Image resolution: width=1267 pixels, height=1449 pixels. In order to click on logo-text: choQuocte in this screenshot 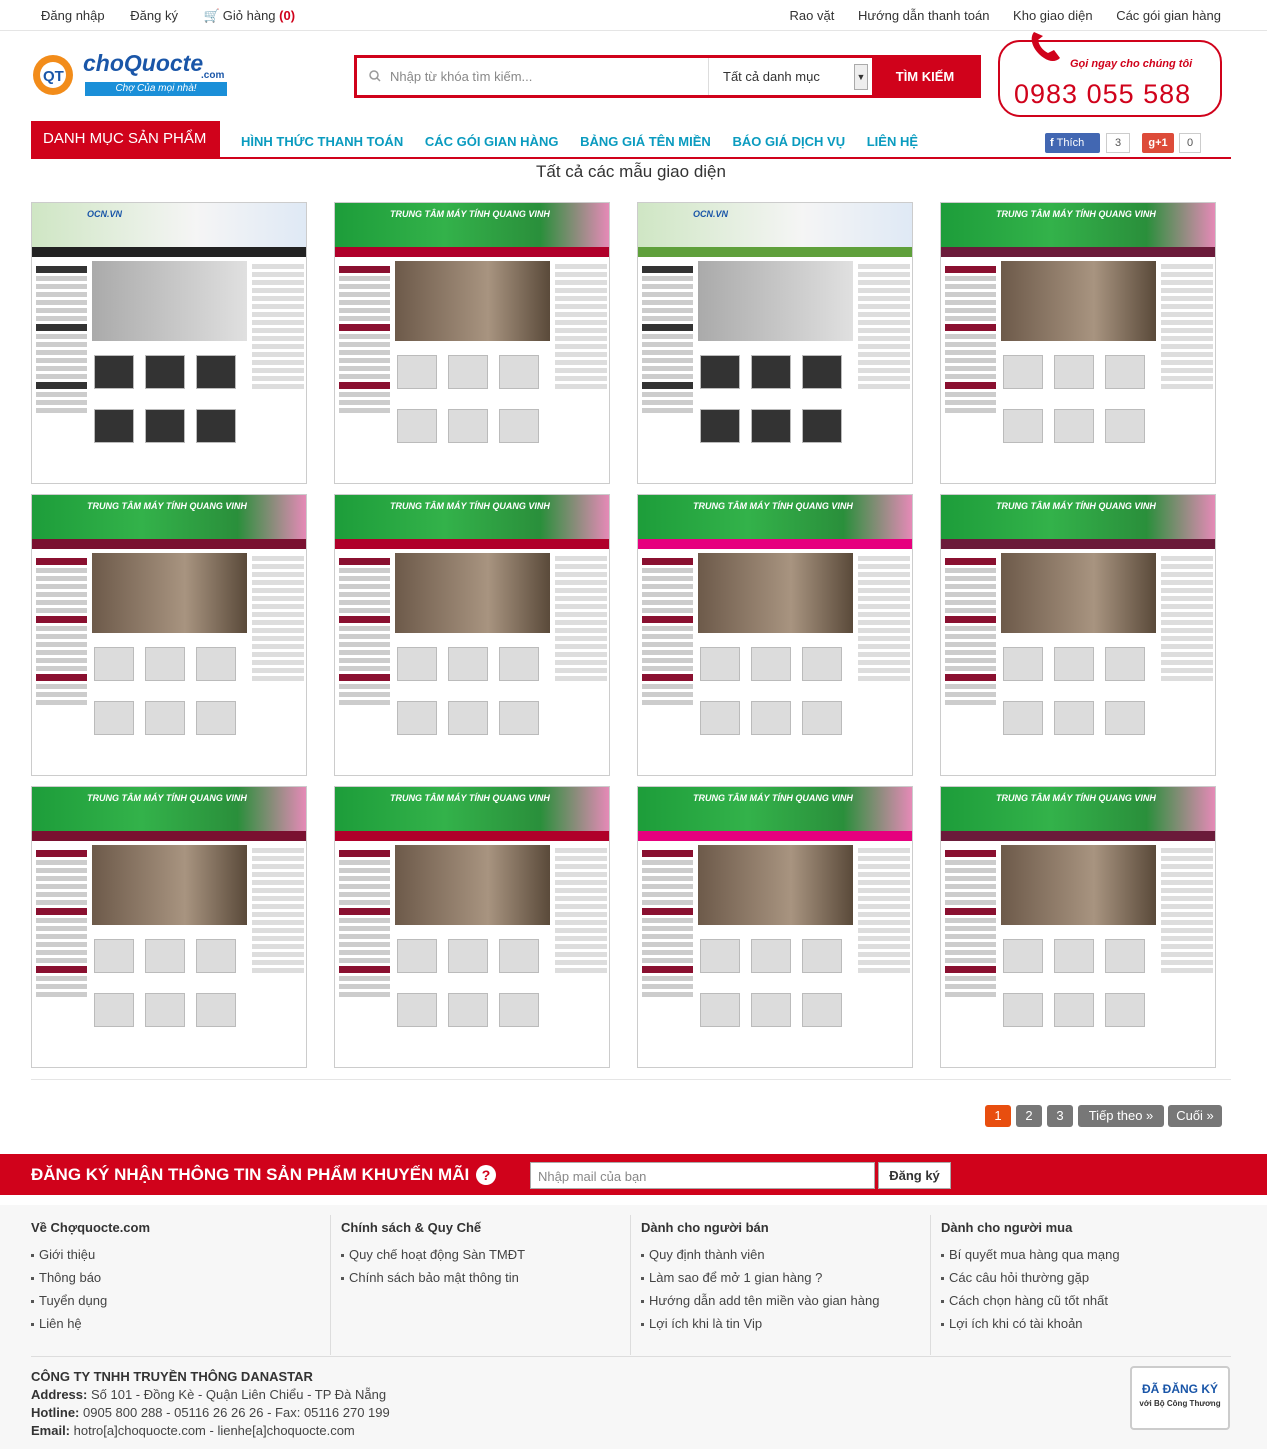, I will do `click(143, 63)`.